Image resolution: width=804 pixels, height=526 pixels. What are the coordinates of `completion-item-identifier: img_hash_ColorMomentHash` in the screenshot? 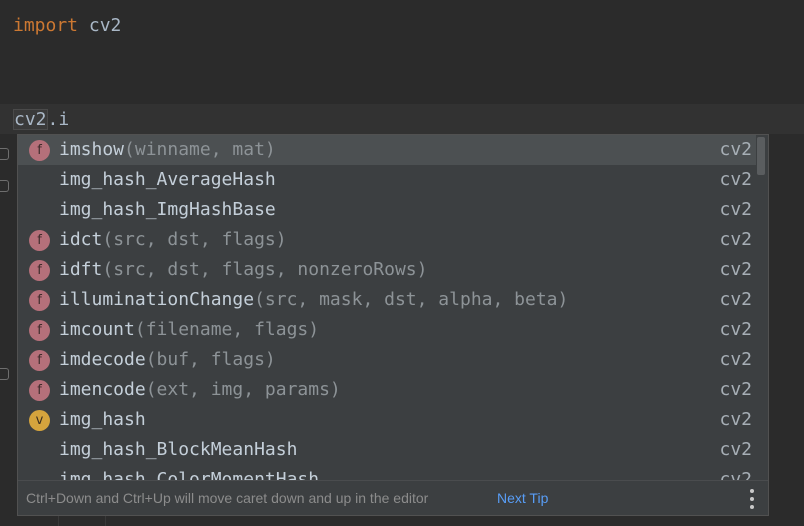 It's located at (189, 474).